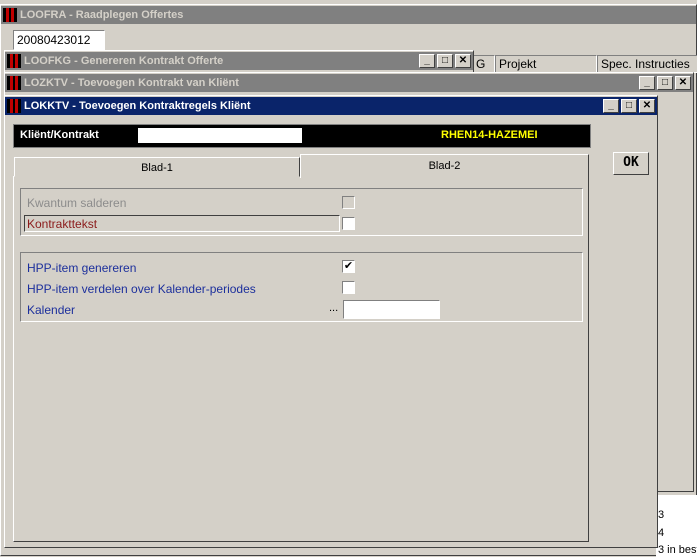 The width and height of the screenshot is (697, 557). What do you see at coordinates (182, 223) in the screenshot?
I see `kontrakttekst-label-box: Kontrakttekst` at bounding box center [182, 223].